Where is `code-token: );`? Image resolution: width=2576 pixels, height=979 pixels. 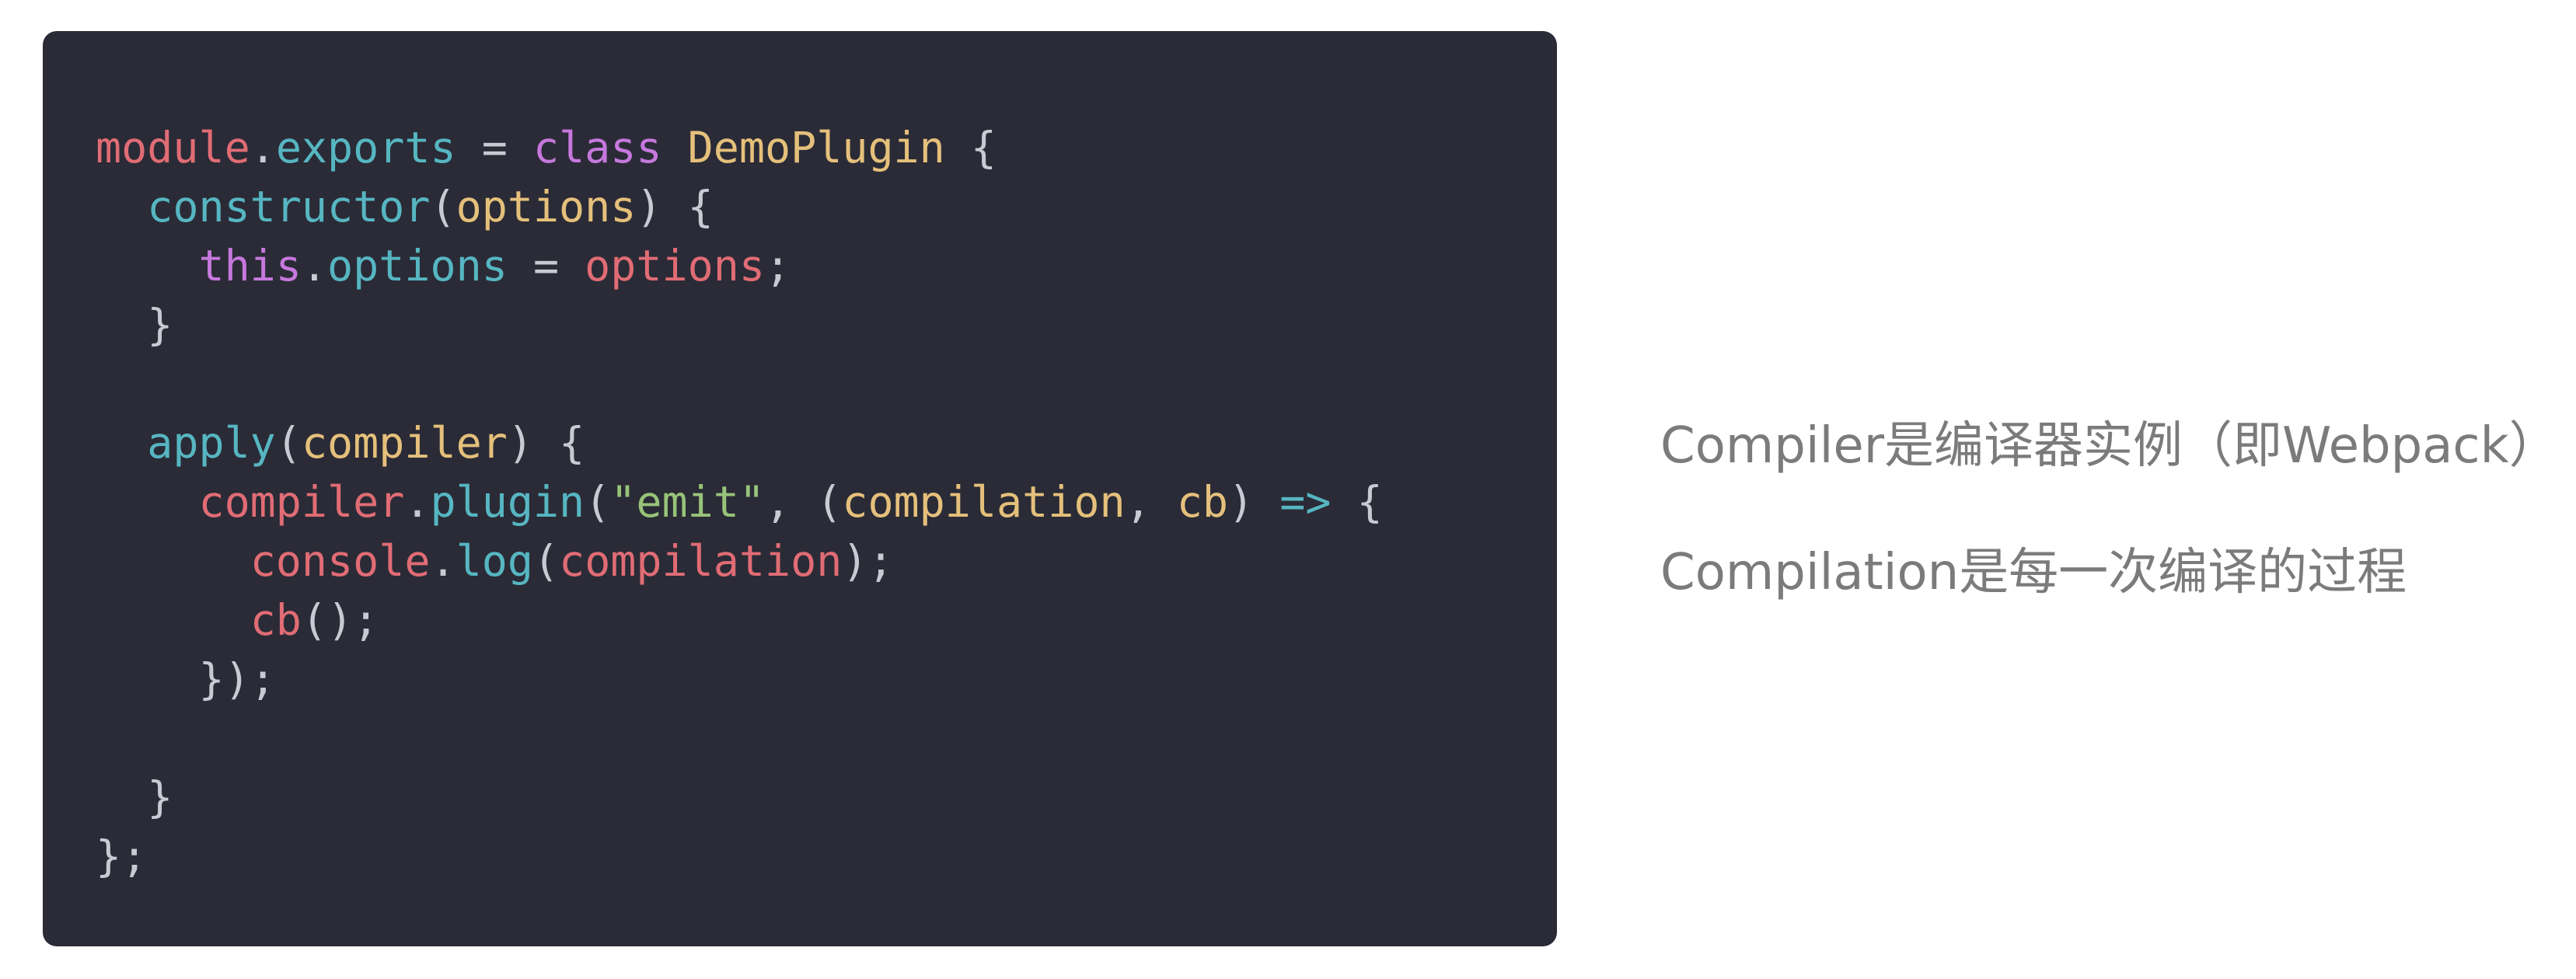
code-token: ); is located at coordinates (868, 561).